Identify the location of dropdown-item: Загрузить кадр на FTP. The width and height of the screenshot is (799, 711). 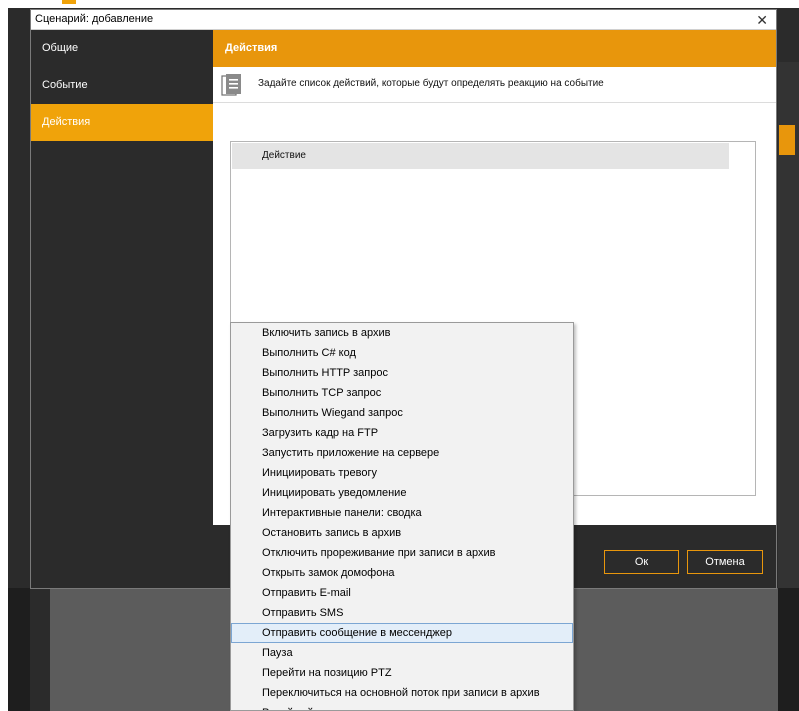
(402, 433).